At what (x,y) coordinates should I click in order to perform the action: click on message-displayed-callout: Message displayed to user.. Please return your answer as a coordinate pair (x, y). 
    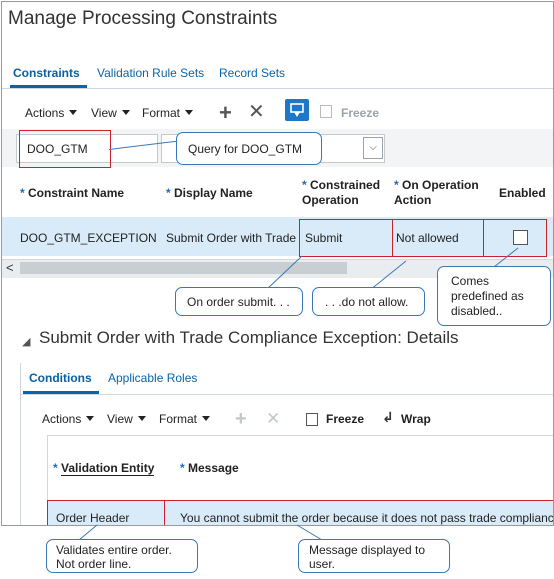
    Looking at the image, I should click on (374, 556).